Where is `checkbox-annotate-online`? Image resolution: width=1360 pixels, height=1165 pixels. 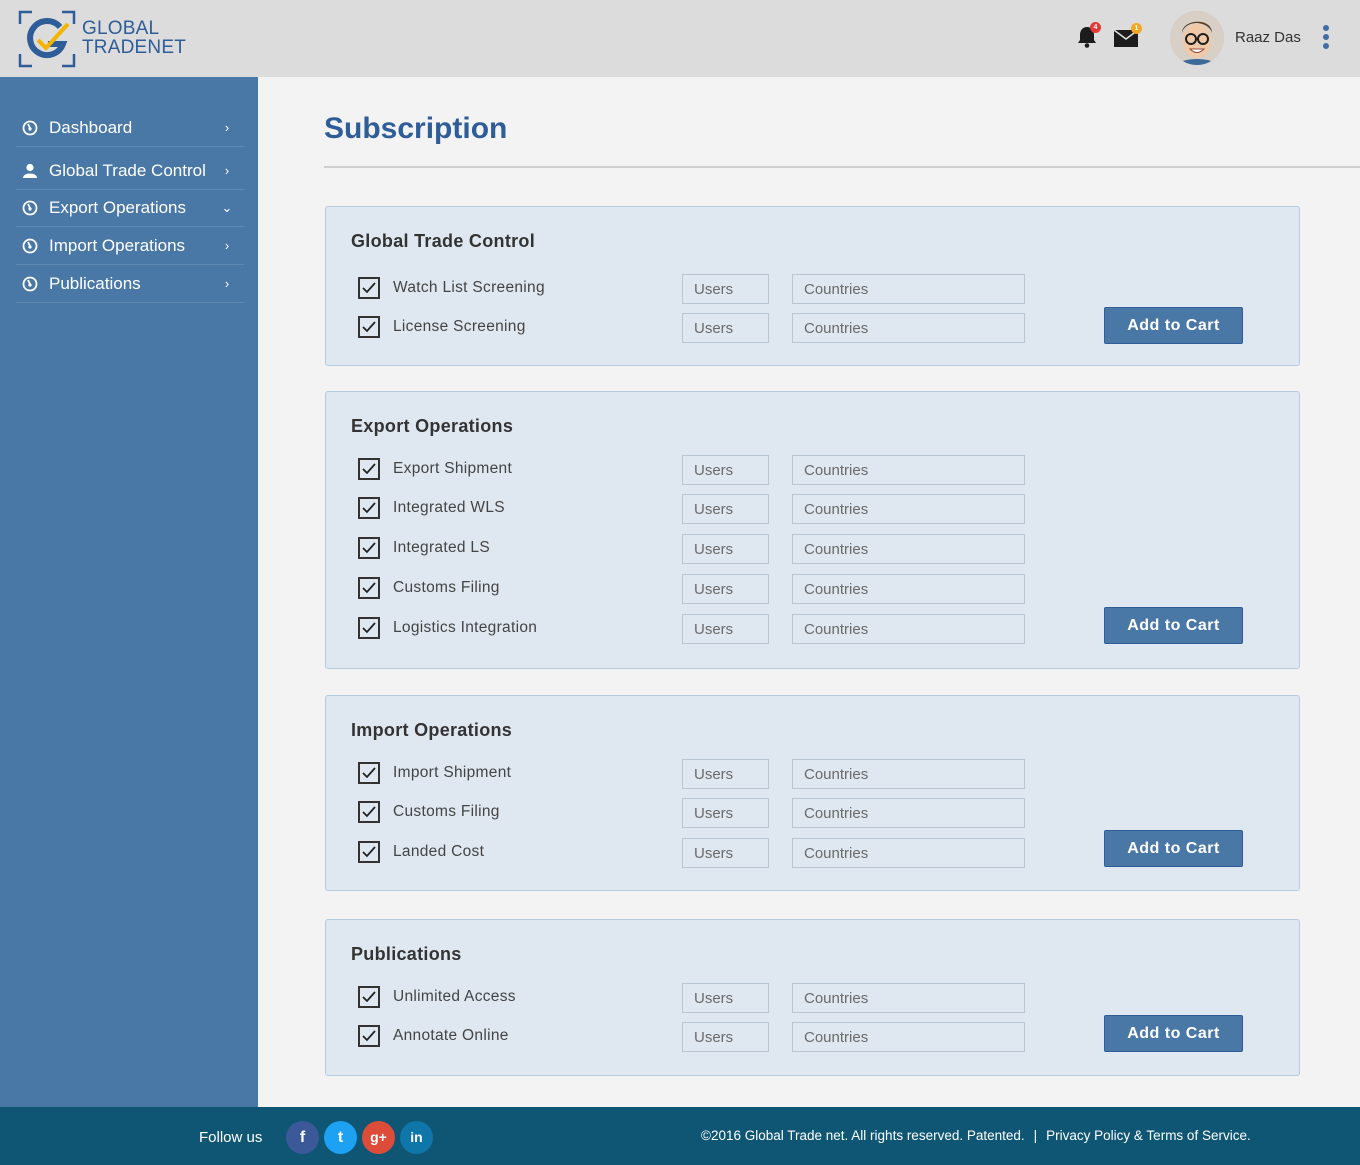 checkbox-annotate-online is located at coordinates (369, 1036).